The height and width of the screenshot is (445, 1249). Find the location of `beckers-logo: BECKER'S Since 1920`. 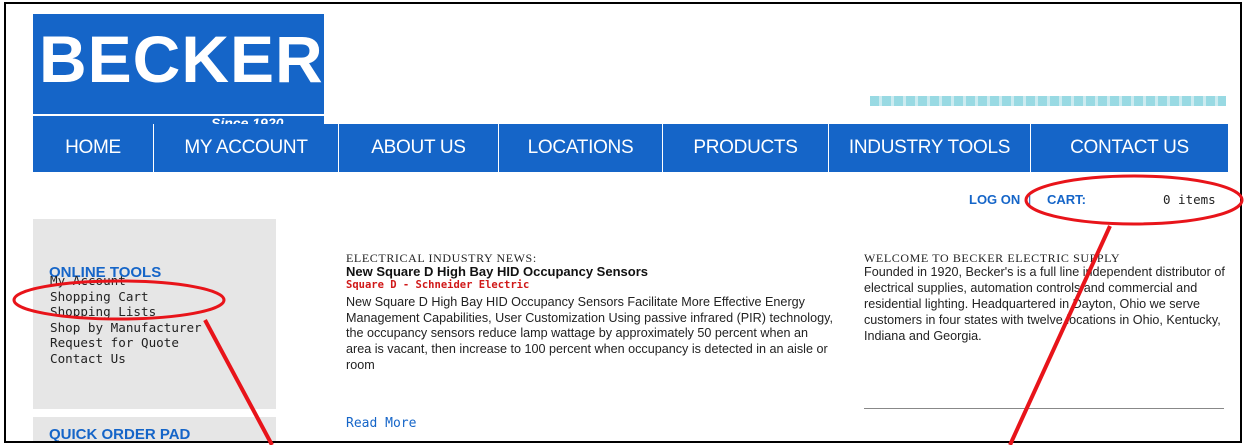

beckers-logo: BECKER'S Since 1920 is located at coordinates (208, 73).